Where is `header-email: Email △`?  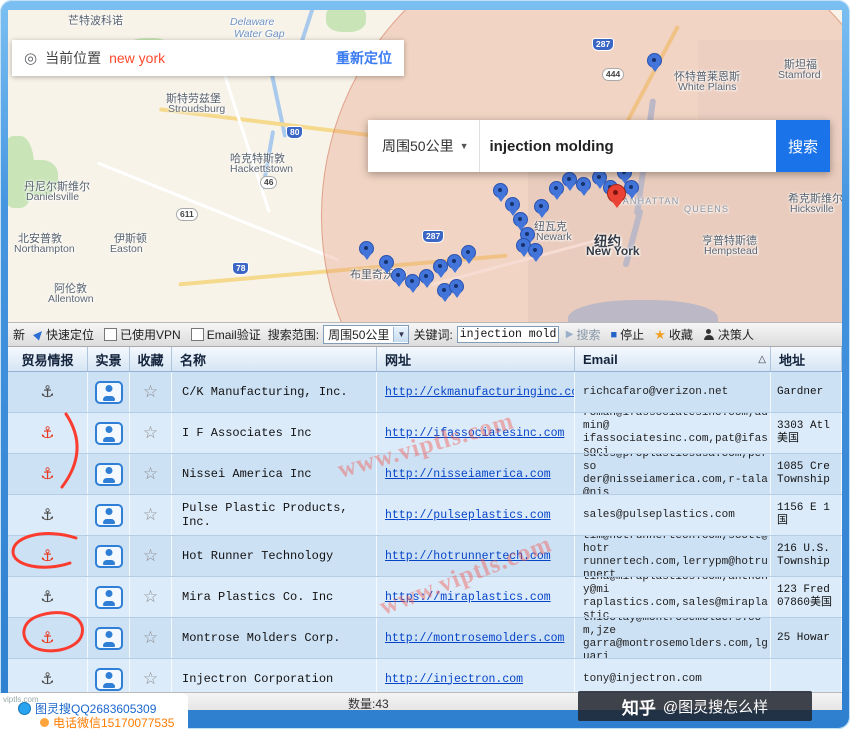
header-email: Email △ is located at coordinates (673, 359).